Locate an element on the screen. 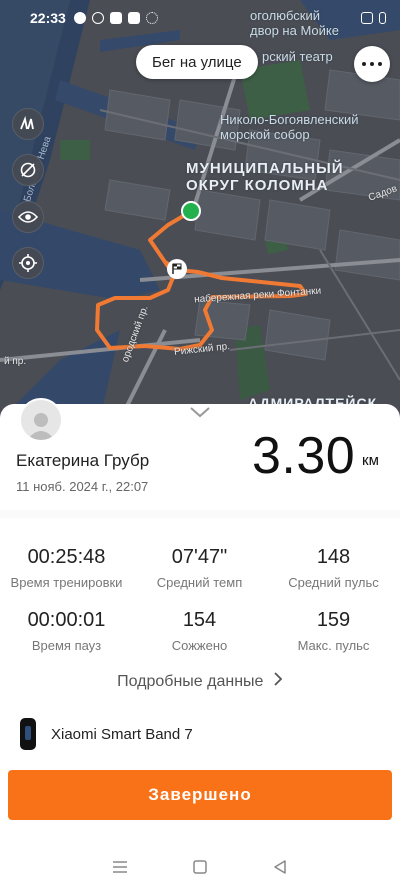 This screenshot has height=889, width=400. stat-value: 159 is located at coordinates (333, 620).